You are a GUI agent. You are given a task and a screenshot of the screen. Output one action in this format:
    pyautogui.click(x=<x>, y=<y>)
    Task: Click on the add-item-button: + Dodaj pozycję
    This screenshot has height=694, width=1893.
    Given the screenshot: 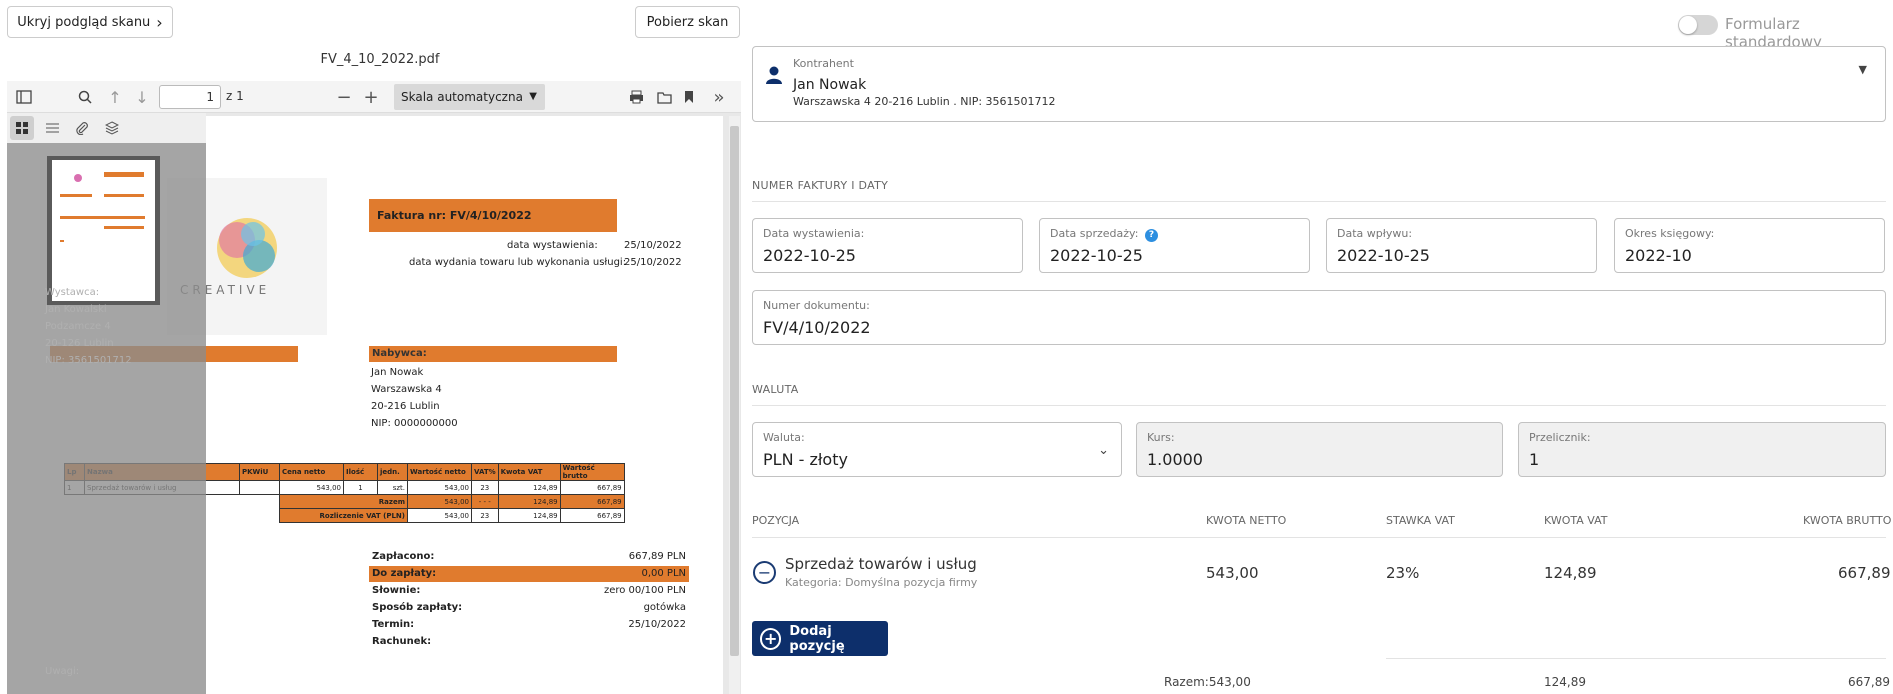 What is the action you would take?
    pyautogui.click(x=820, y=638)
    